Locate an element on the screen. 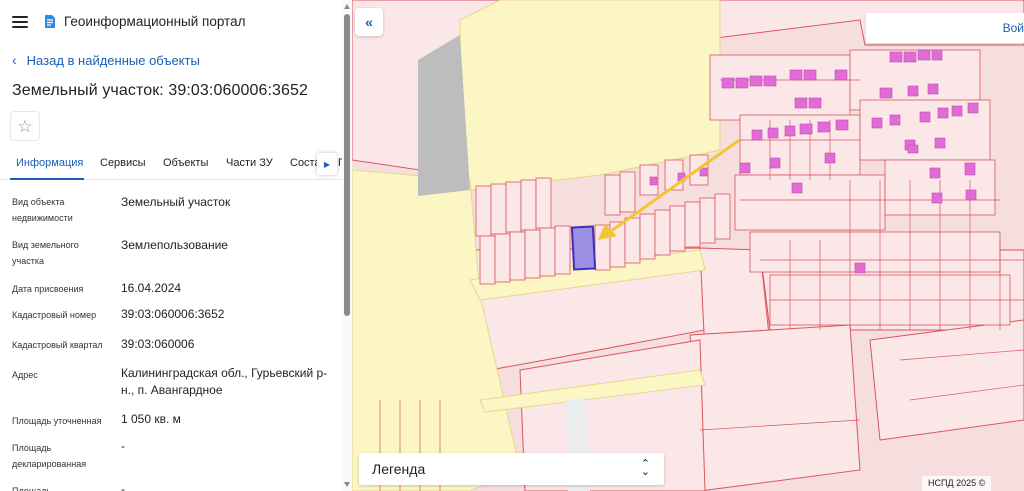 The height and width of the screenshot is (491, 1024). map-search-box: Вой is located at coordinates (945, 28).